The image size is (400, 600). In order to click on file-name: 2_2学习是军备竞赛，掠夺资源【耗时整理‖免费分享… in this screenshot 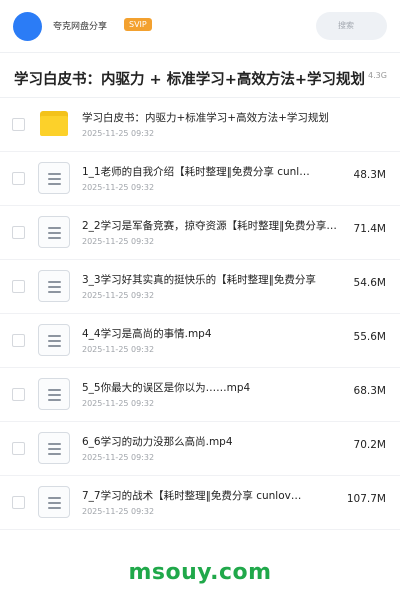, I will do `click(212, 225)`.